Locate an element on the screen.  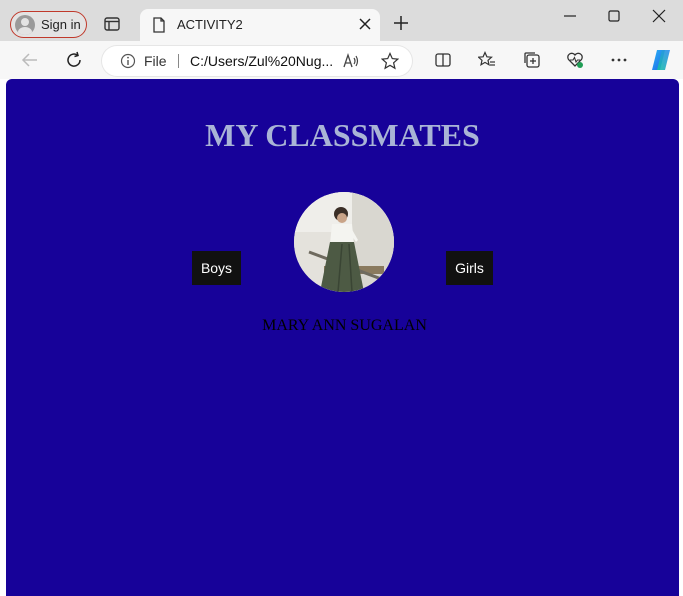
star-icon is located at coordinates (390, 61).